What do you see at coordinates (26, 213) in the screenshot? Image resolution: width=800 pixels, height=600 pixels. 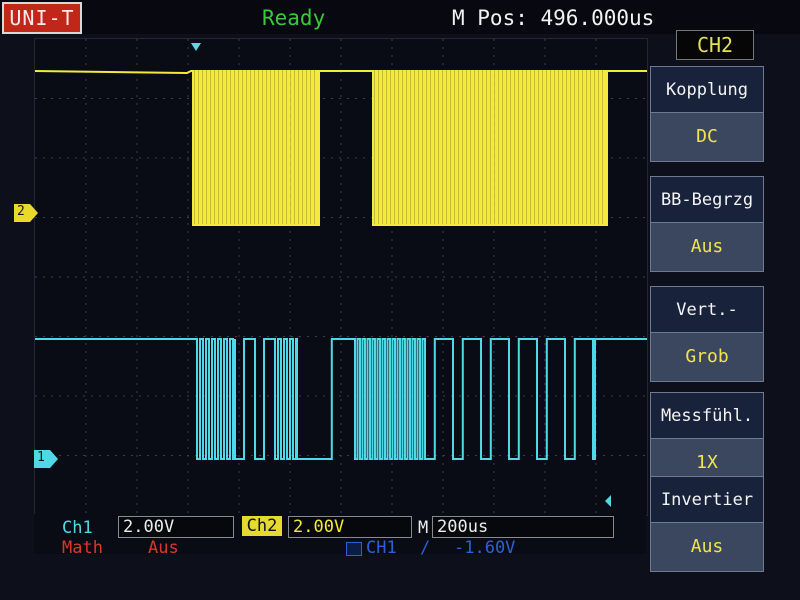 I see `ch2-ground-marker: 2` at bounding box center [26, 213].